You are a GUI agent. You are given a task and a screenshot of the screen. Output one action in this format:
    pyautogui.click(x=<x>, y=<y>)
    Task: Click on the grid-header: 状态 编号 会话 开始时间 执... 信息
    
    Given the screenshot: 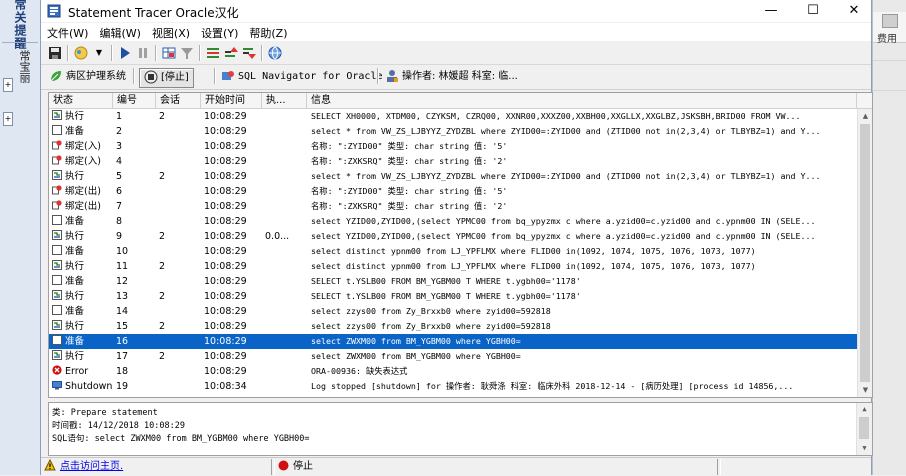 What is the action you would take?
    pyautogui.click(x=460, y=101)
    